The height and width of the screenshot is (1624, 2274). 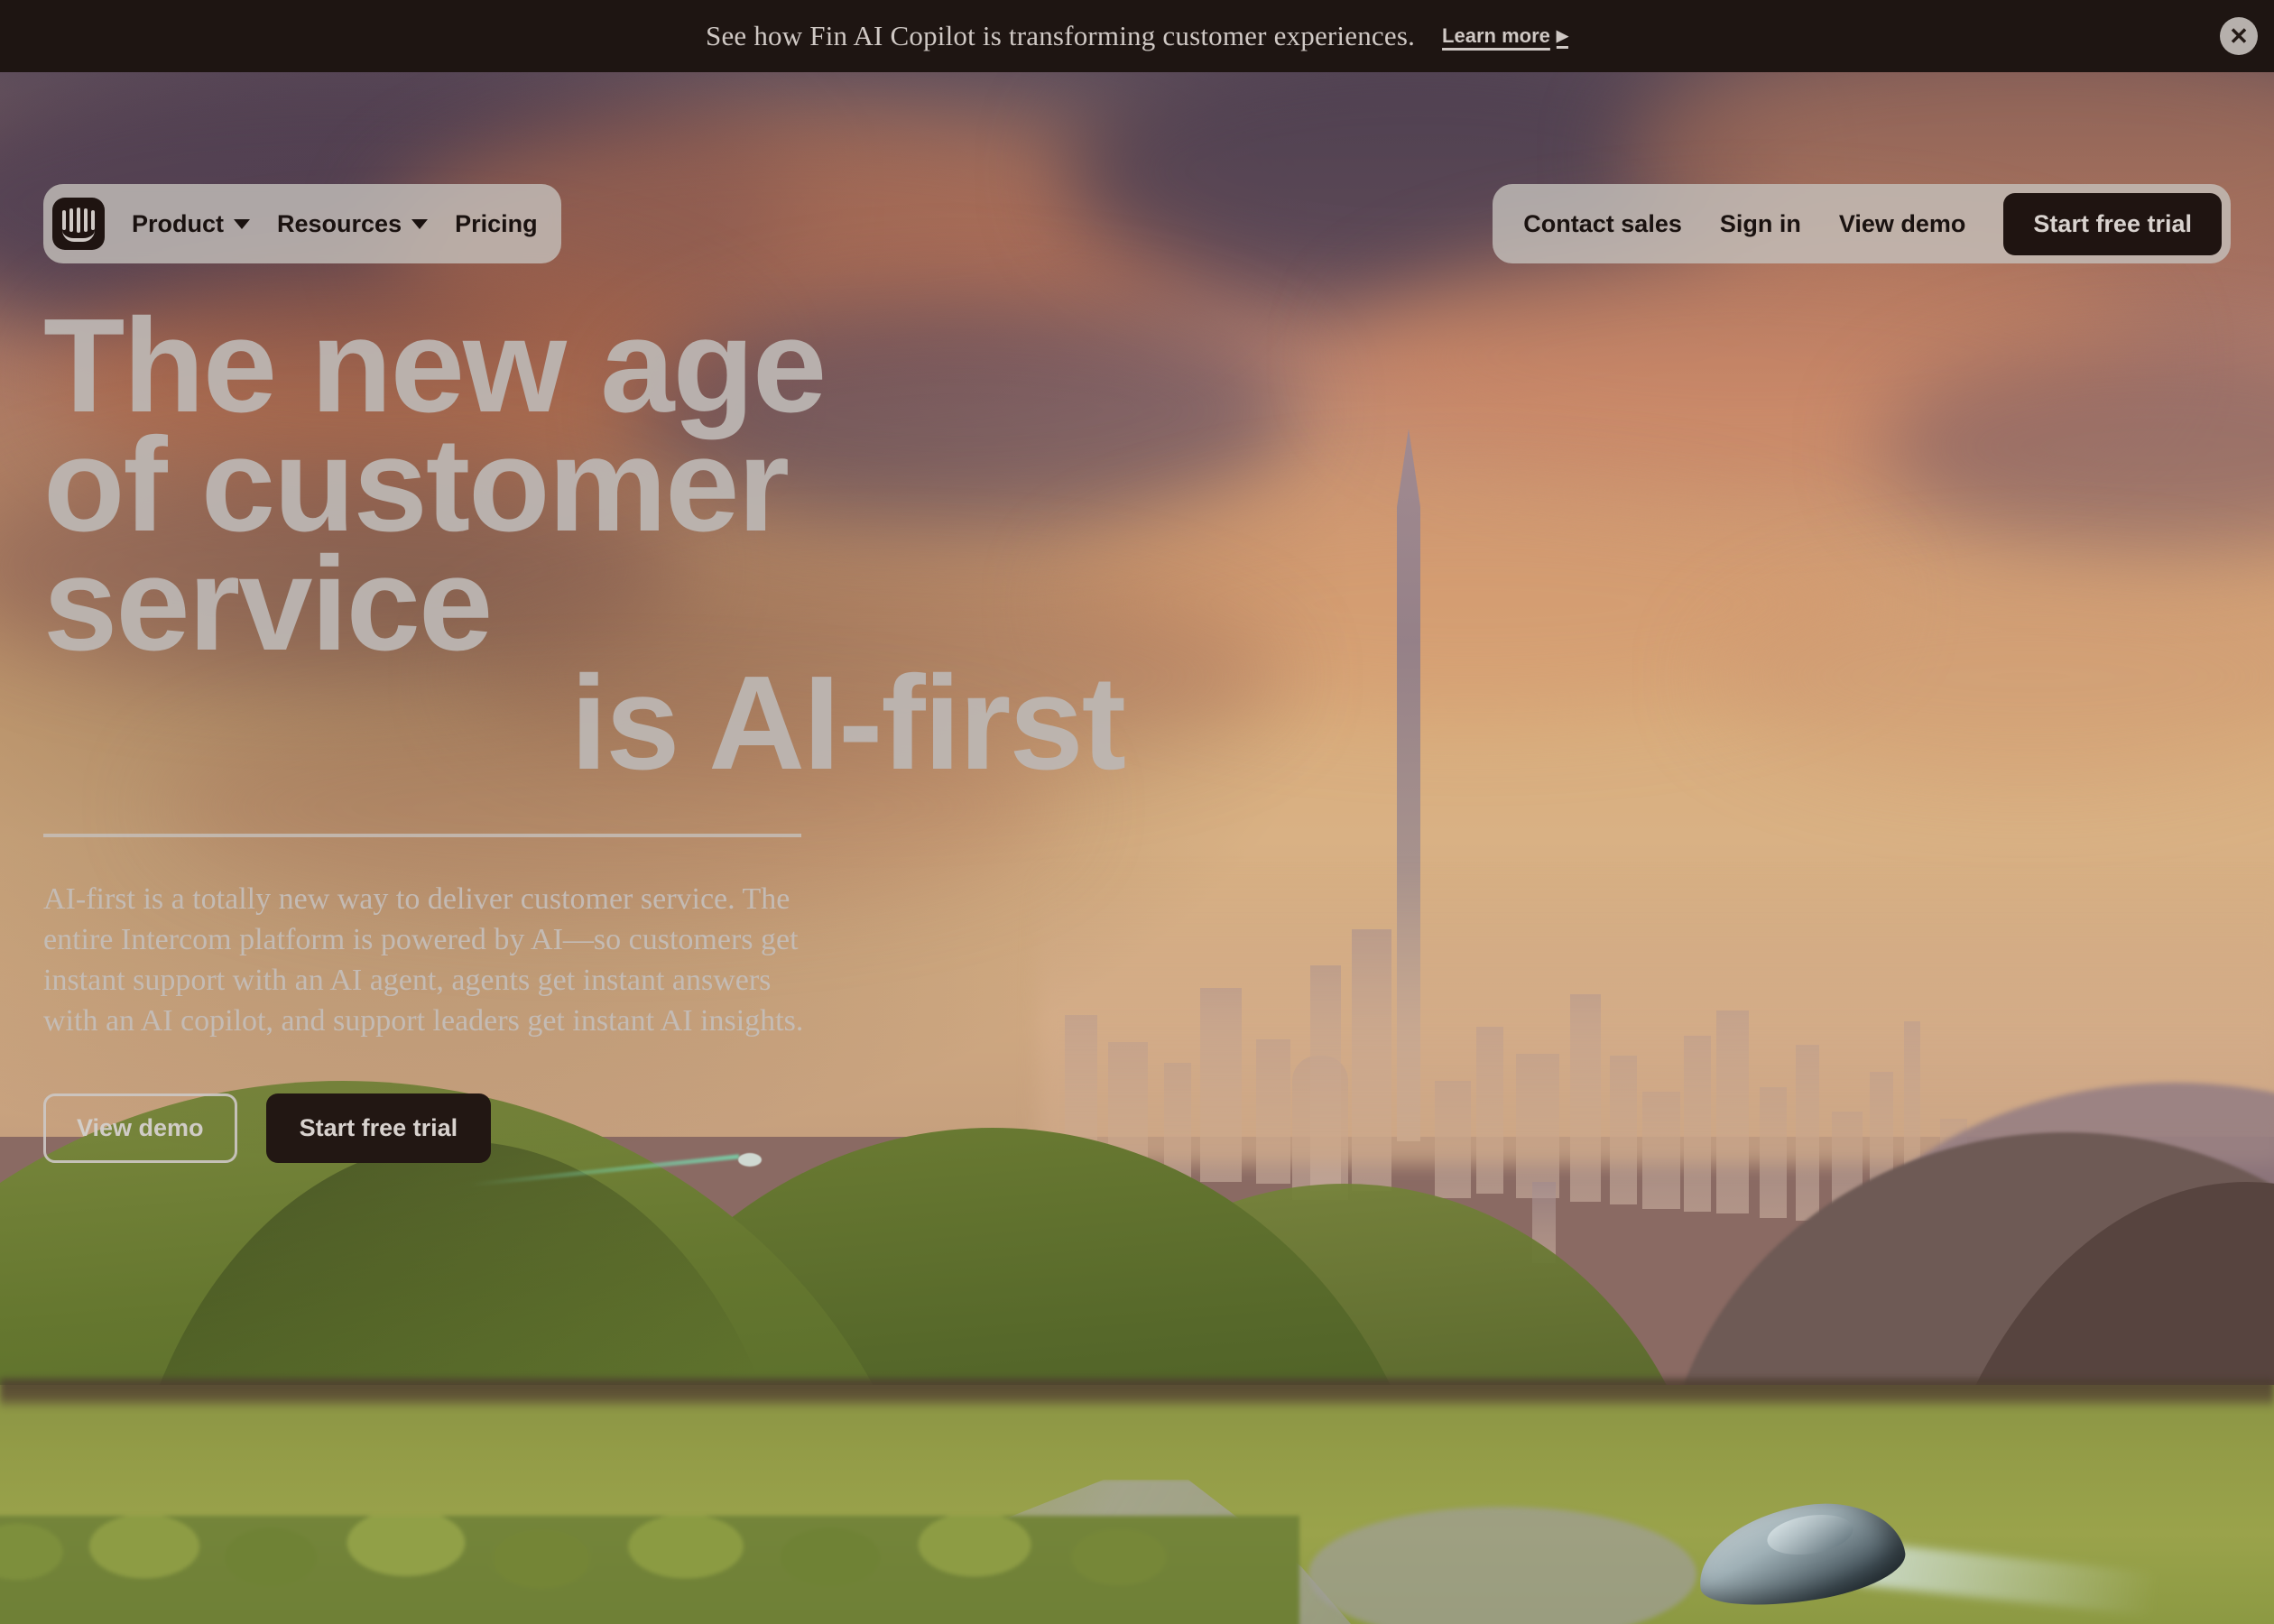 I want to click on foreground-forest, so click(x=650, y=1570).